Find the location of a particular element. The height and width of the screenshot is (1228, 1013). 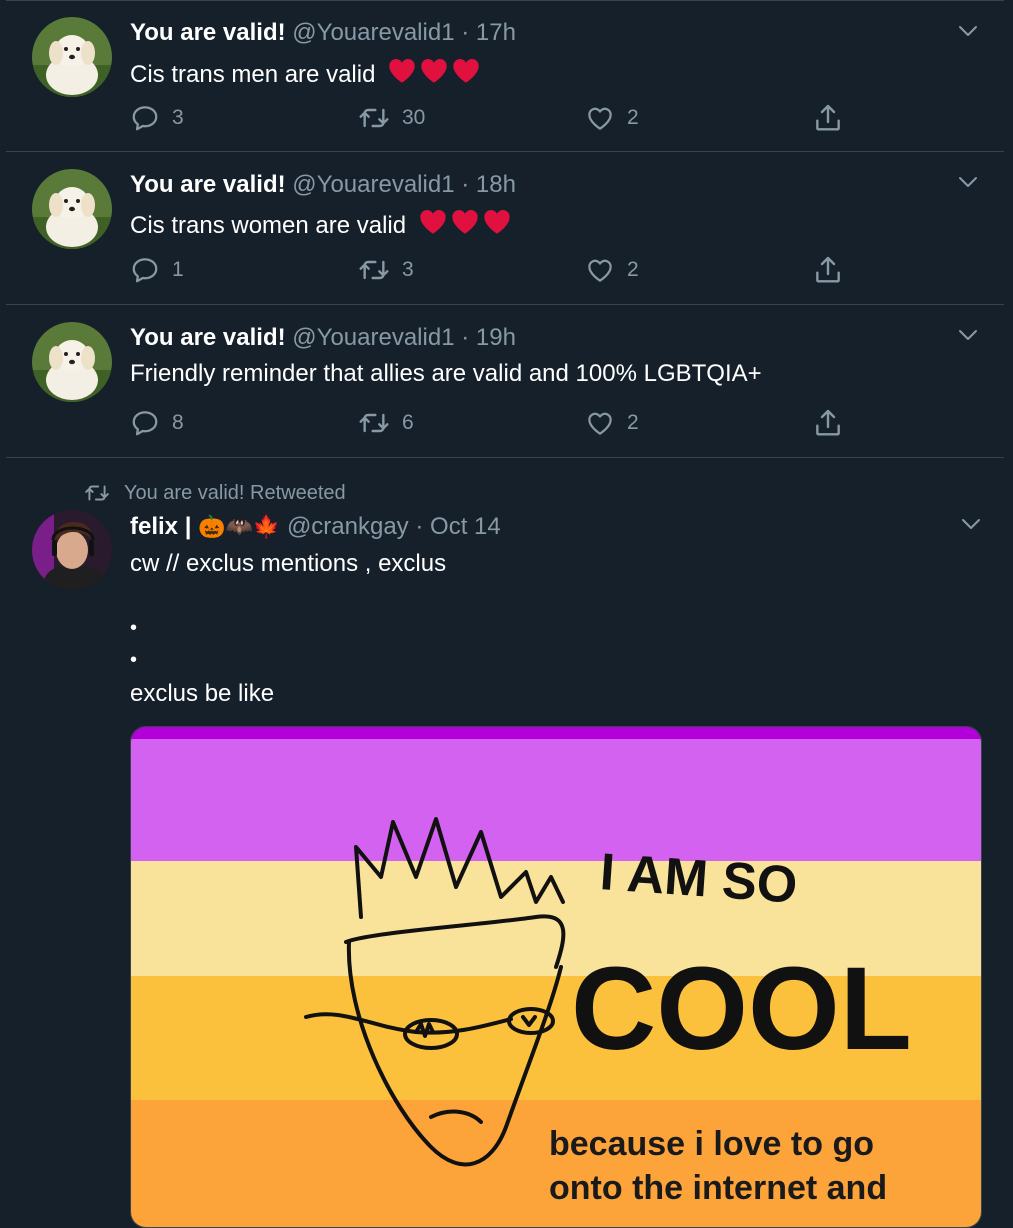

retweet-count: 3 is located at coordinates (408, 269).